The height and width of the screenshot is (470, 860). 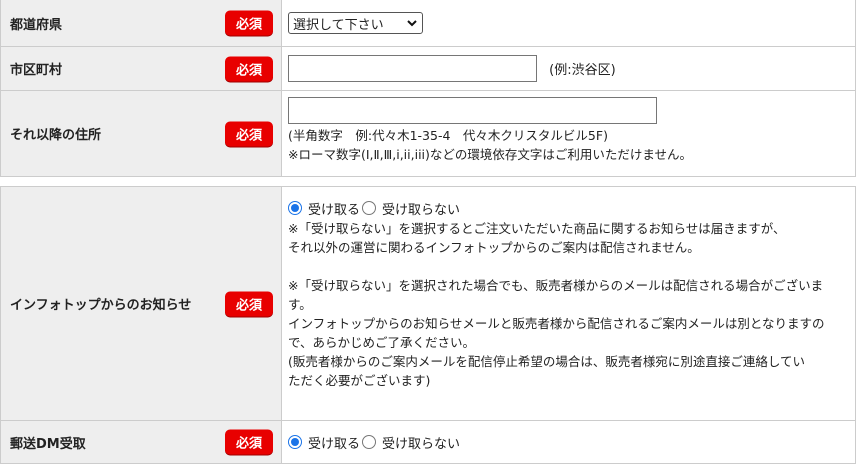 I want to click on prefecture-label-cell: 都道府県 必須, so click(x=141, y=23).